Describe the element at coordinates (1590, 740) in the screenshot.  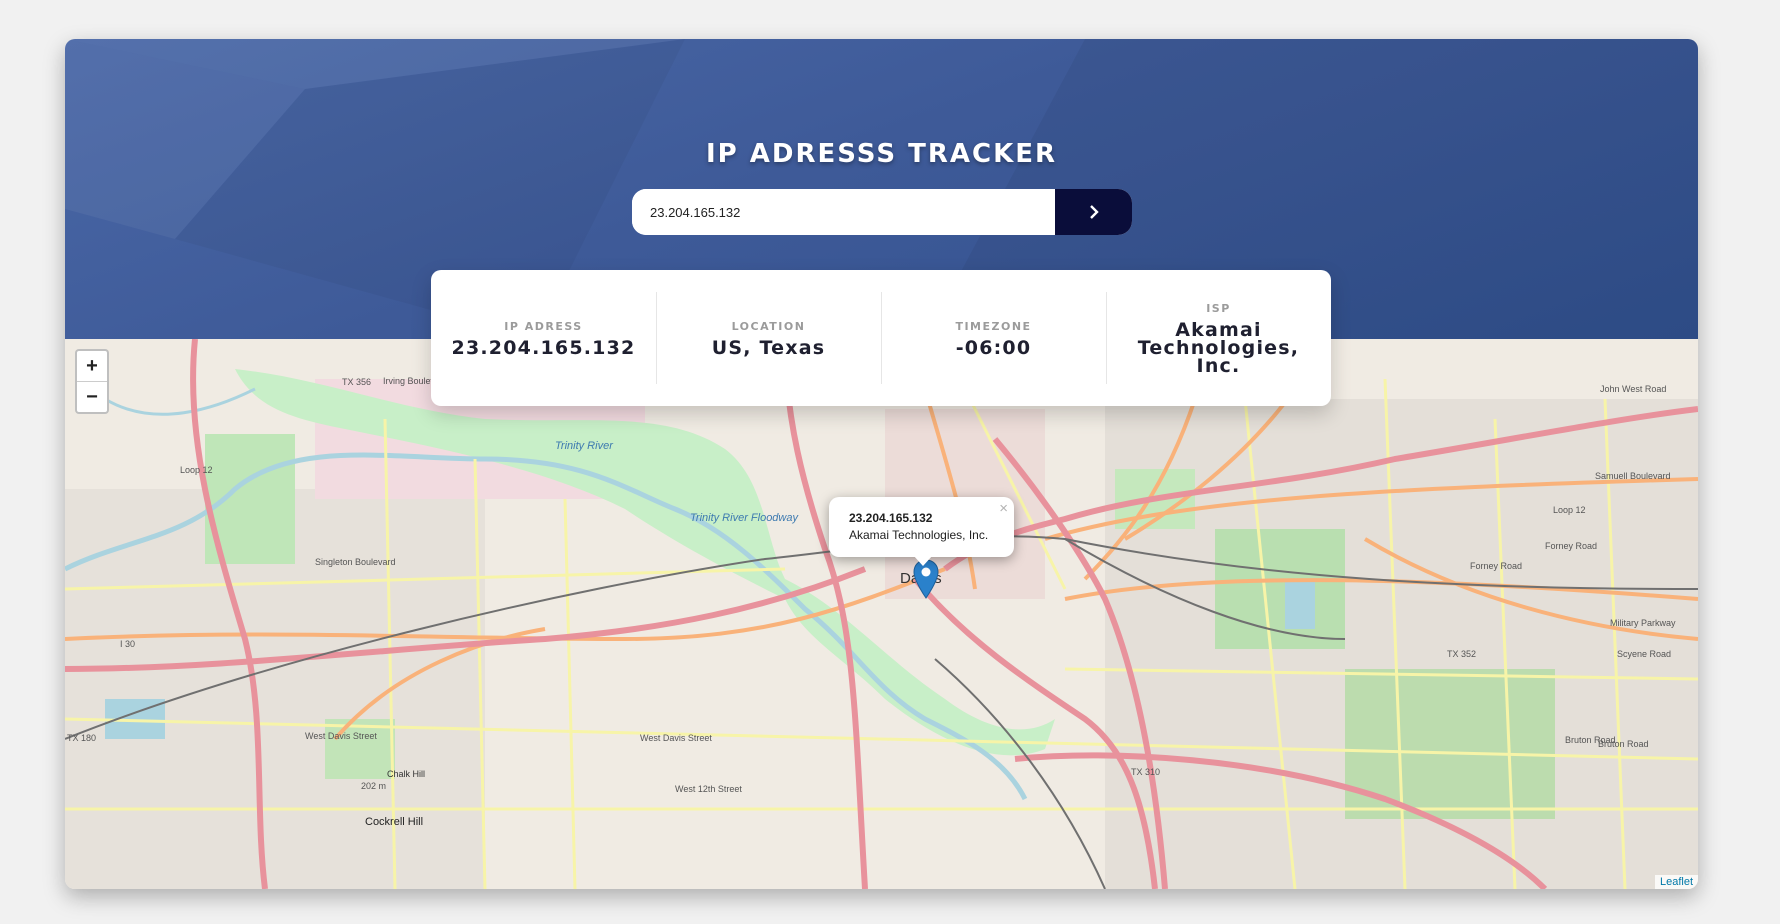
I see `map-label-street: Bruton Road` at that location.